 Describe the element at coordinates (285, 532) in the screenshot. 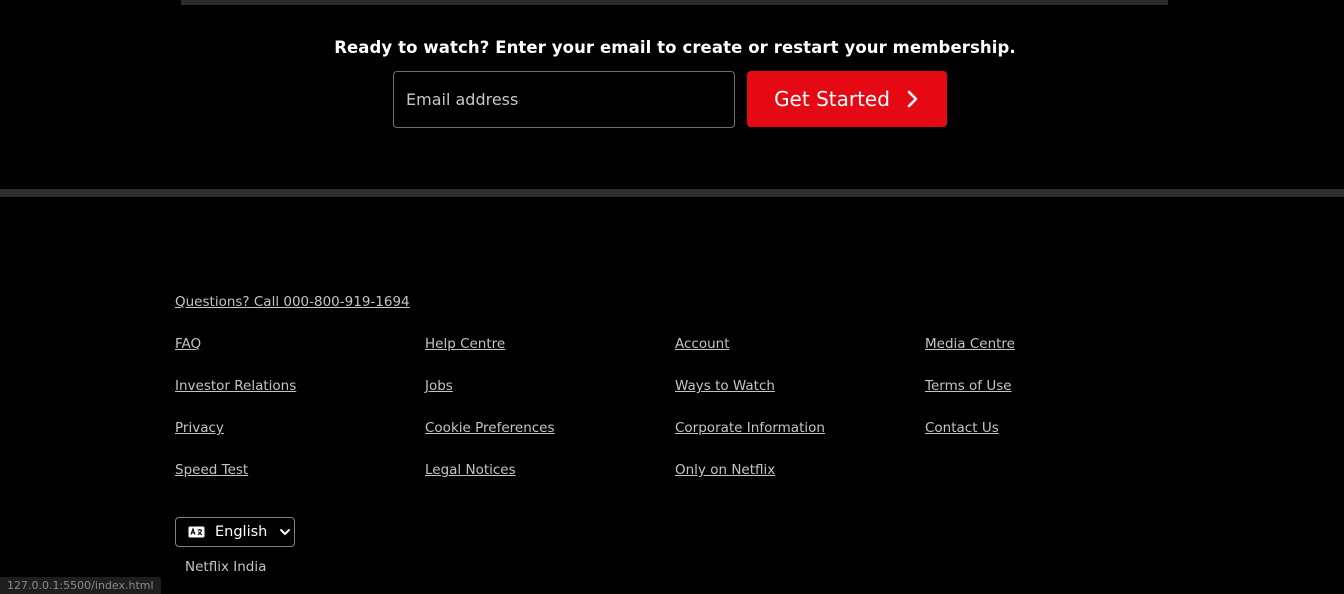

I see `chevron-down-icon` at that location.